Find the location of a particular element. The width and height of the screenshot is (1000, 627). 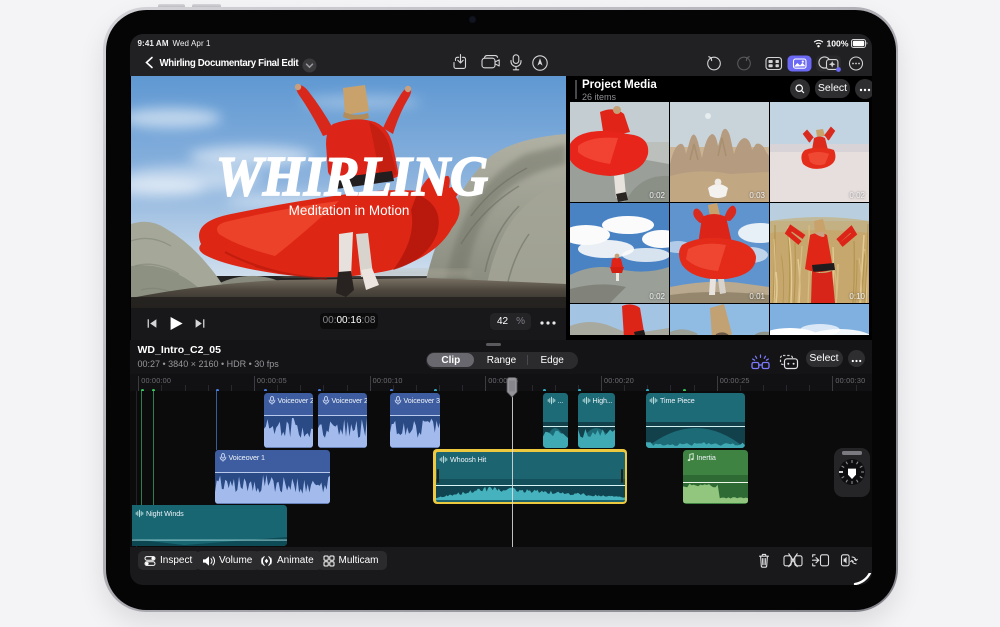

svg-text: WHIRLING is located at coordinates (352, 177).